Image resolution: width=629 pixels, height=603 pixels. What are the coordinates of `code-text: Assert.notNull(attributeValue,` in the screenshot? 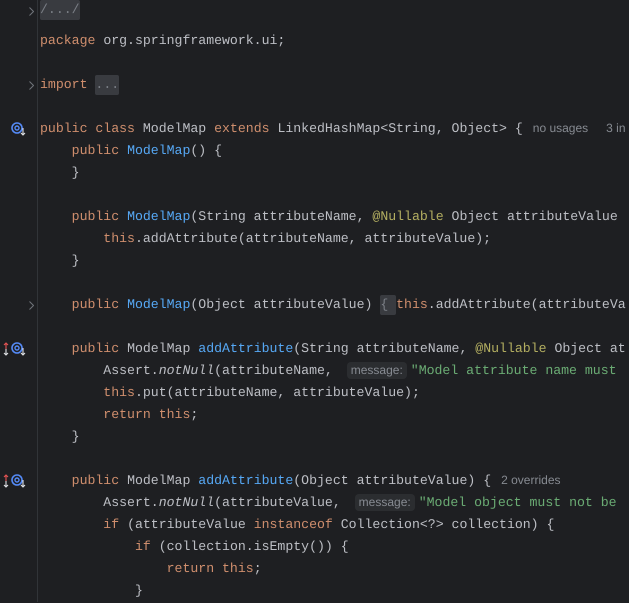 It's located at (222, 503).